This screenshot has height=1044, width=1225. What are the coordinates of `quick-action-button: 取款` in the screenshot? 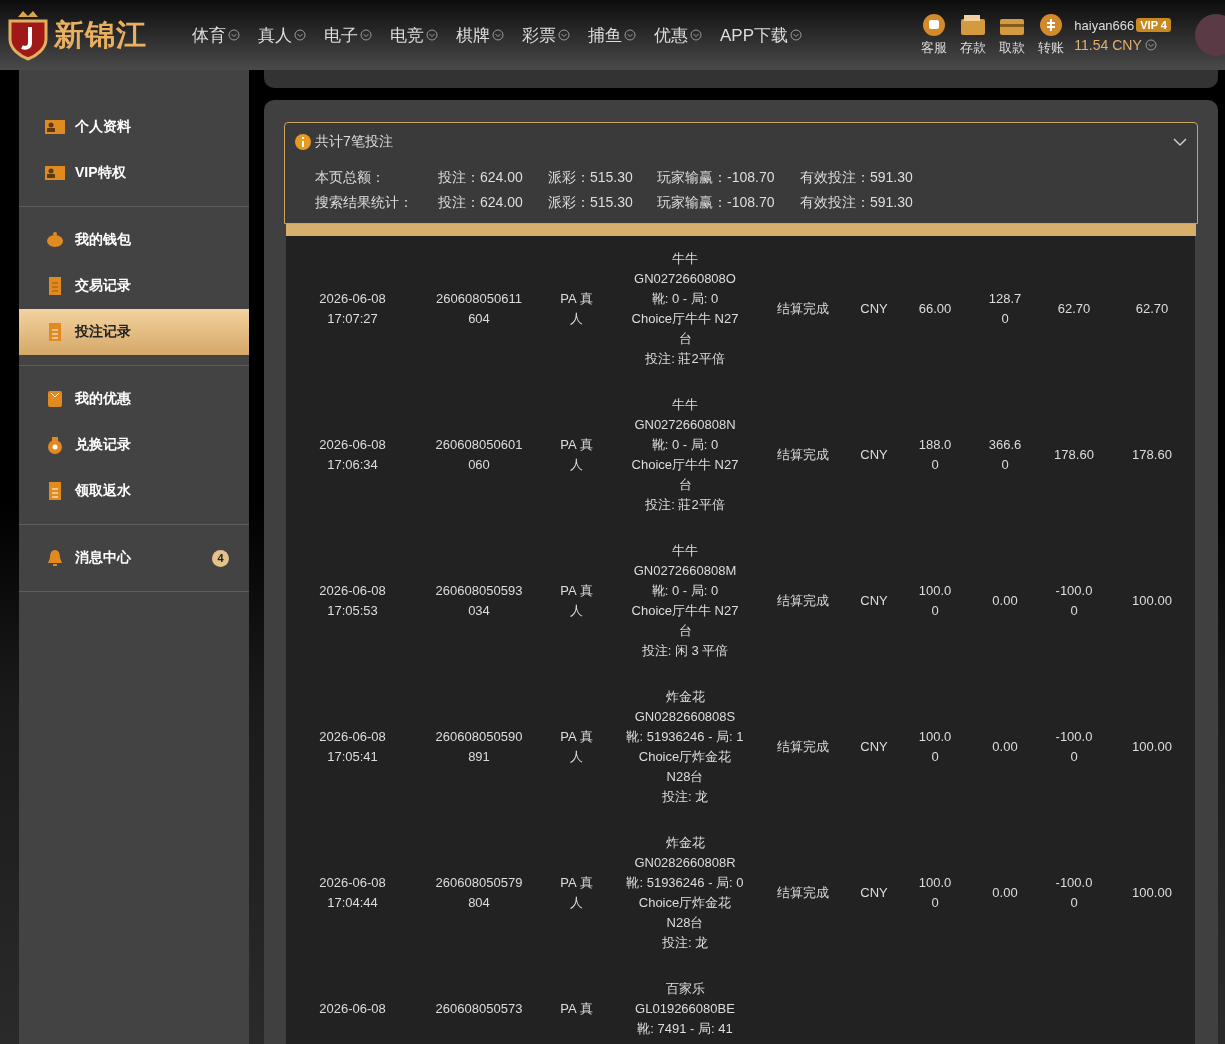 It's located at (1012, 35).